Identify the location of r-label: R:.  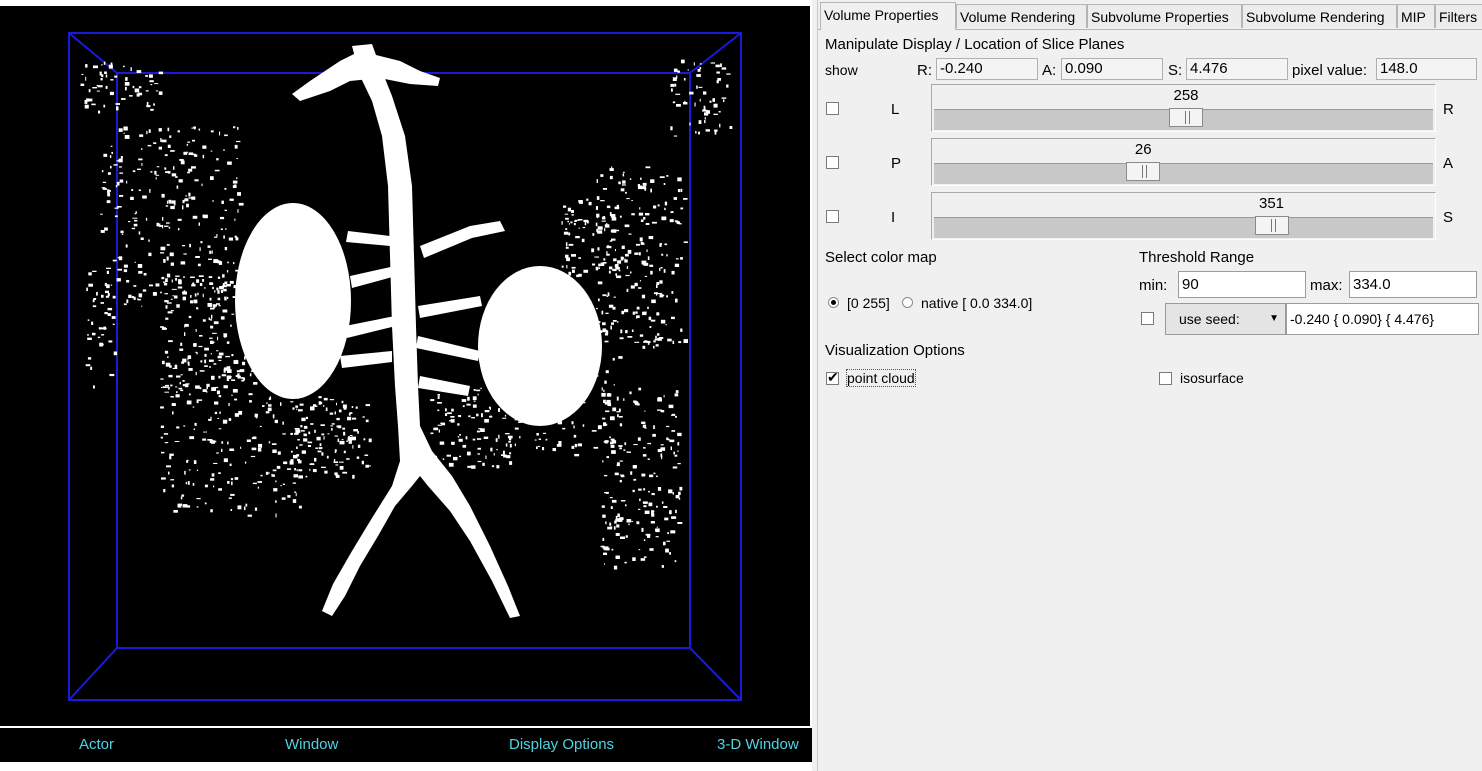
(924, 70).